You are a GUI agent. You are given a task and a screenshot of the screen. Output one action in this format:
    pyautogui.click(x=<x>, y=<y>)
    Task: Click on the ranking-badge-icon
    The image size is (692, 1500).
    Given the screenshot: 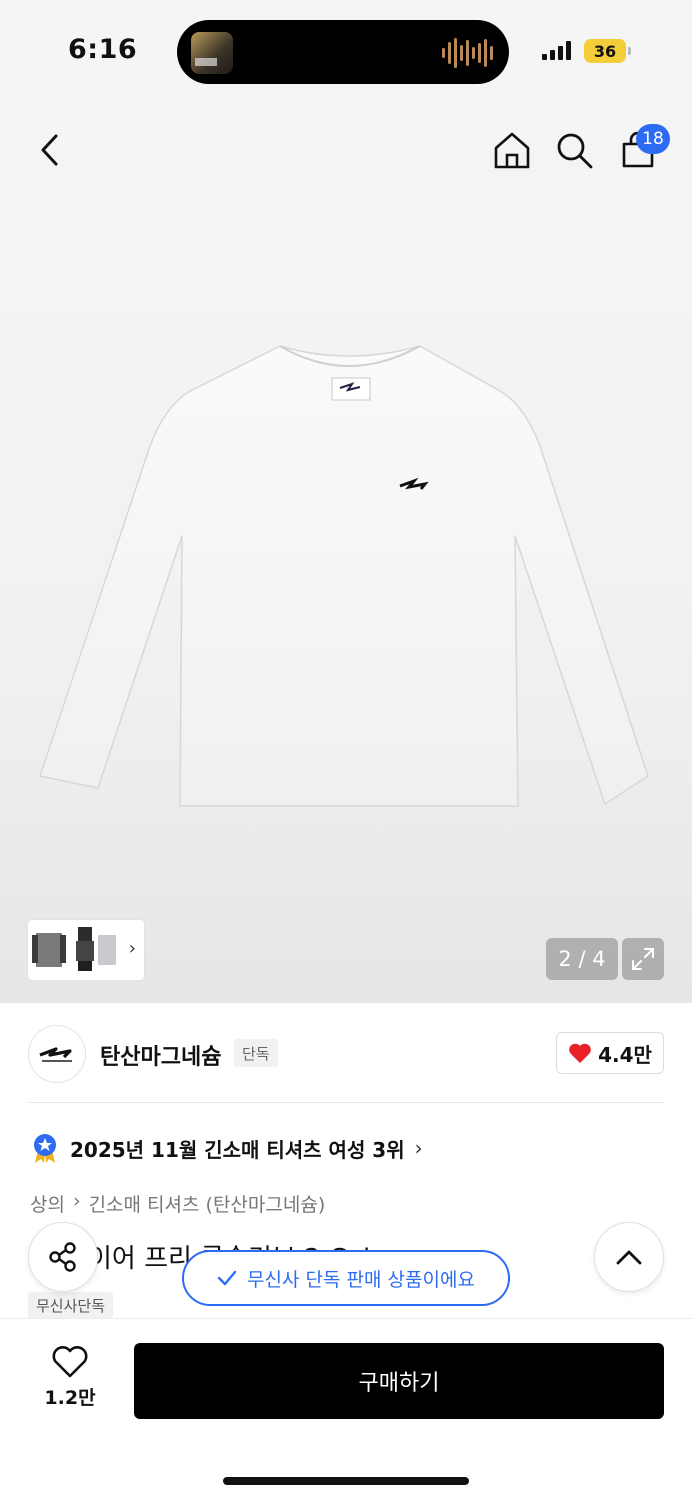 What is the action you would take?
    pyautogui.click(x=45, y=1148)
    